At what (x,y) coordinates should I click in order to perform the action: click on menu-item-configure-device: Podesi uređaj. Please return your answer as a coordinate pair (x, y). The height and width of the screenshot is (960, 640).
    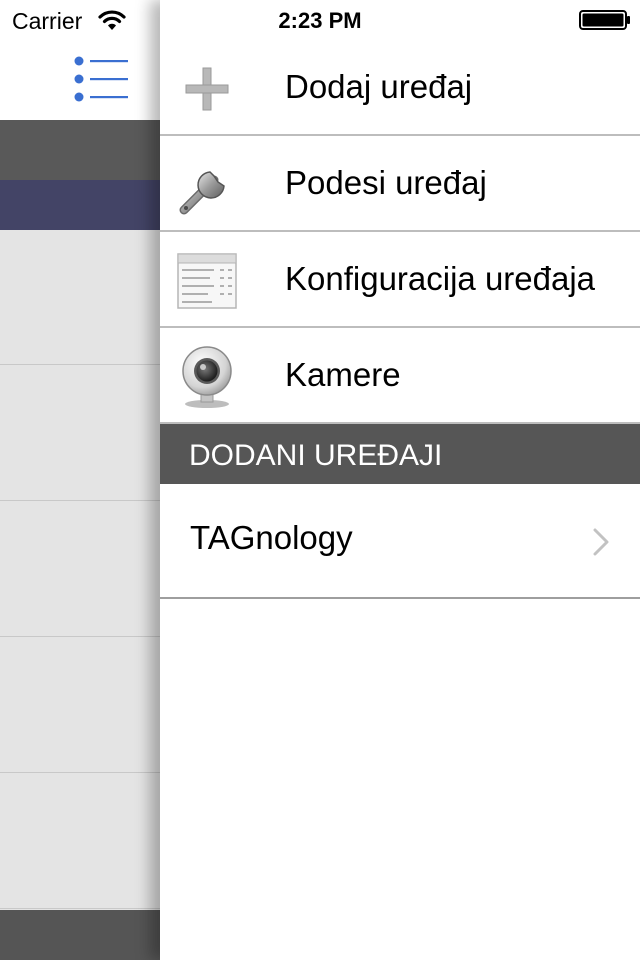
    Looking at the image, I should click on (400, 184).